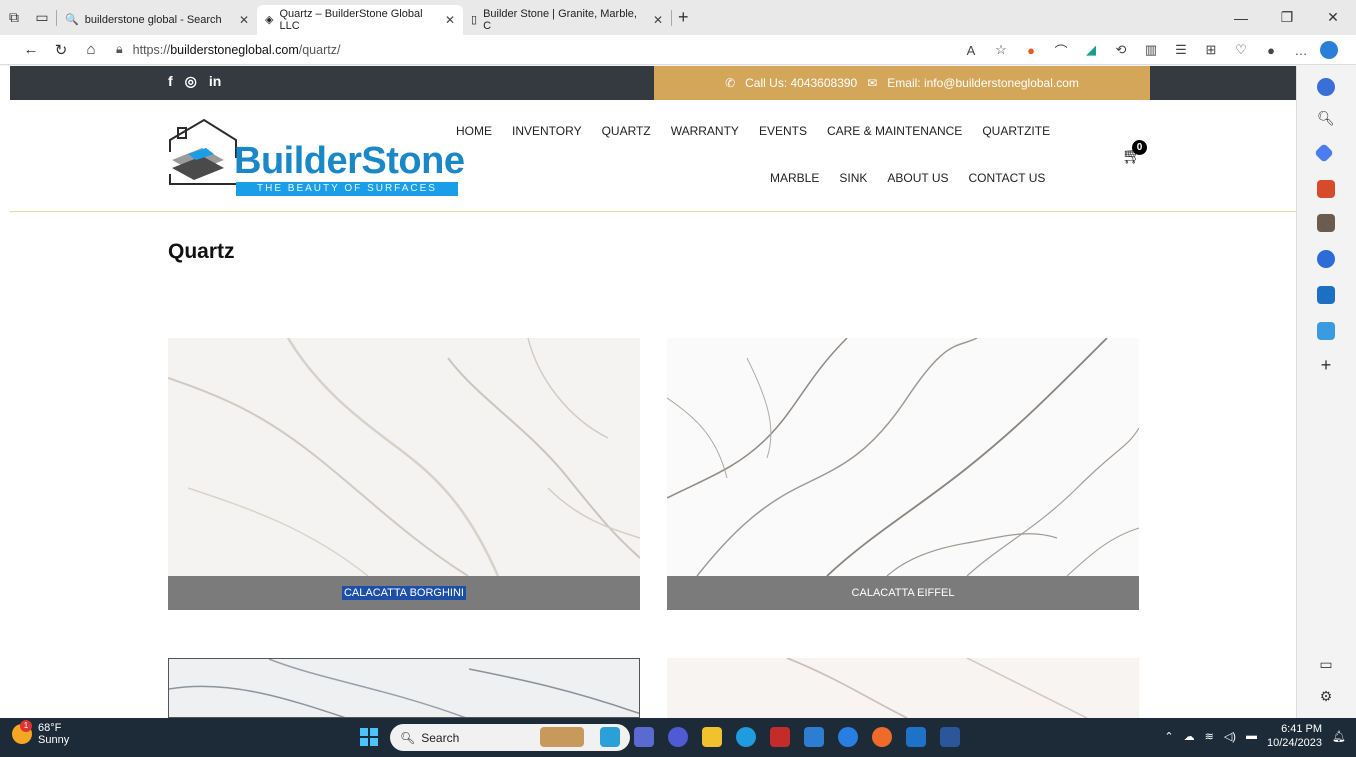 Image resolution: width=1356 pixels, height=757 pixels. I want to click on copilot-icon, so click(1329, 50).